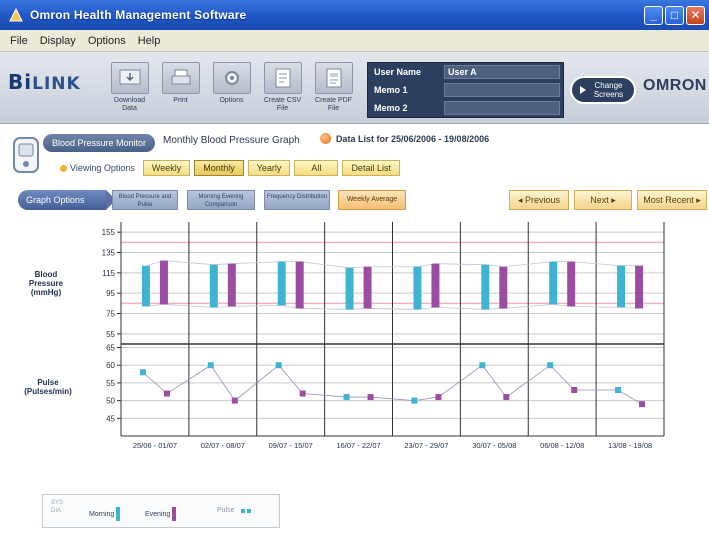  What do you see at coordinates (269, 168) in the screenshot?
I see `view-yearly-button: Yearly` at bounding box center [269, 168].